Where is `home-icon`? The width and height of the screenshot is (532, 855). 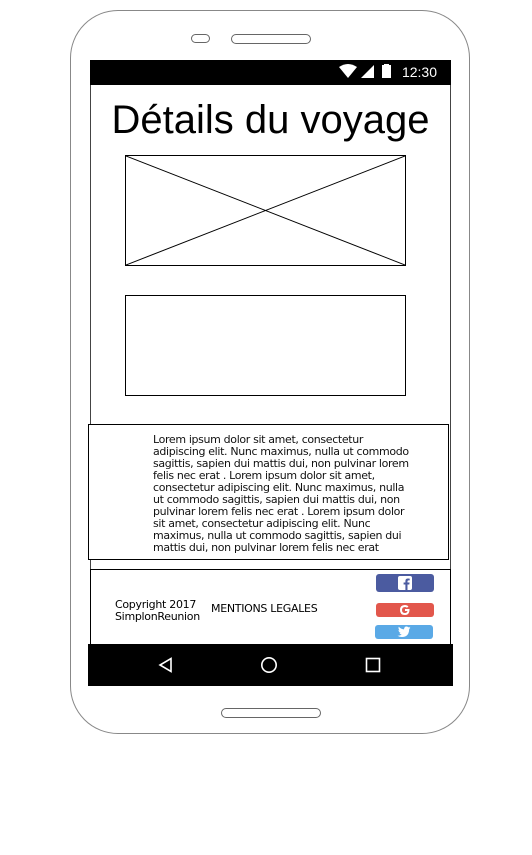
home-icon is located at coordinates (269, 665).